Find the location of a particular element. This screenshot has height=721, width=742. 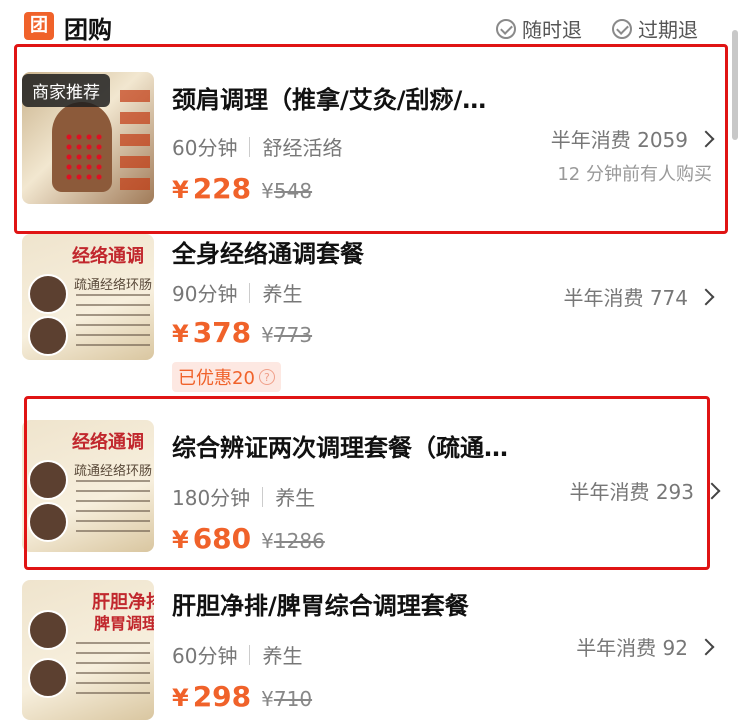

deal-duration: 60分钟 is located at coordinates (205, 656).